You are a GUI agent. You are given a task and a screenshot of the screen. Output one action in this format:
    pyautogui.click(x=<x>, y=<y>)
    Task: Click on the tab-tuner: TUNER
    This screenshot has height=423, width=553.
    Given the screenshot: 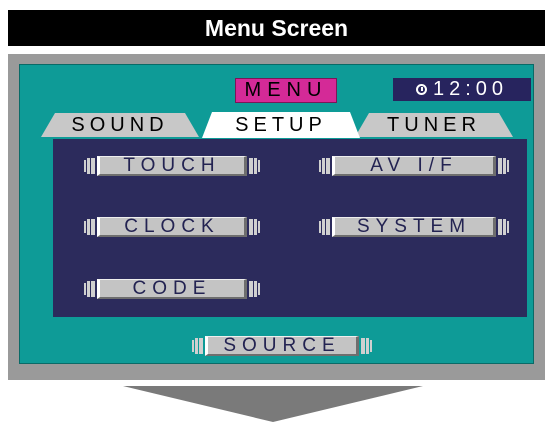 What is the action you would take?
    pyautogui.click(x=434, y=125)
    